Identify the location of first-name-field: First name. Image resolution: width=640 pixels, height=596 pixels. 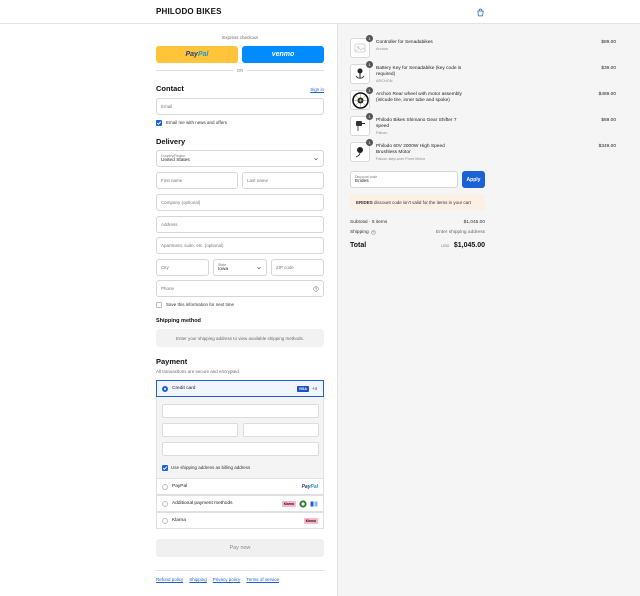
(197, 180).